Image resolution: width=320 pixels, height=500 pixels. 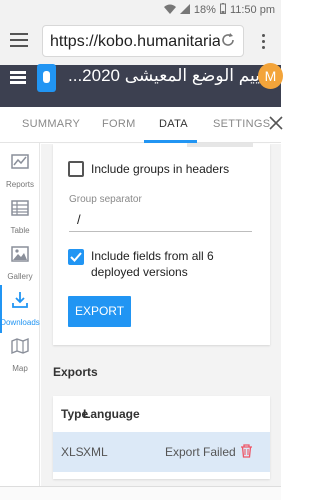 What do you see at coordinates (169, 10) in the screenshot?
I see `wifi-icon` at bounding box center [169, 10].